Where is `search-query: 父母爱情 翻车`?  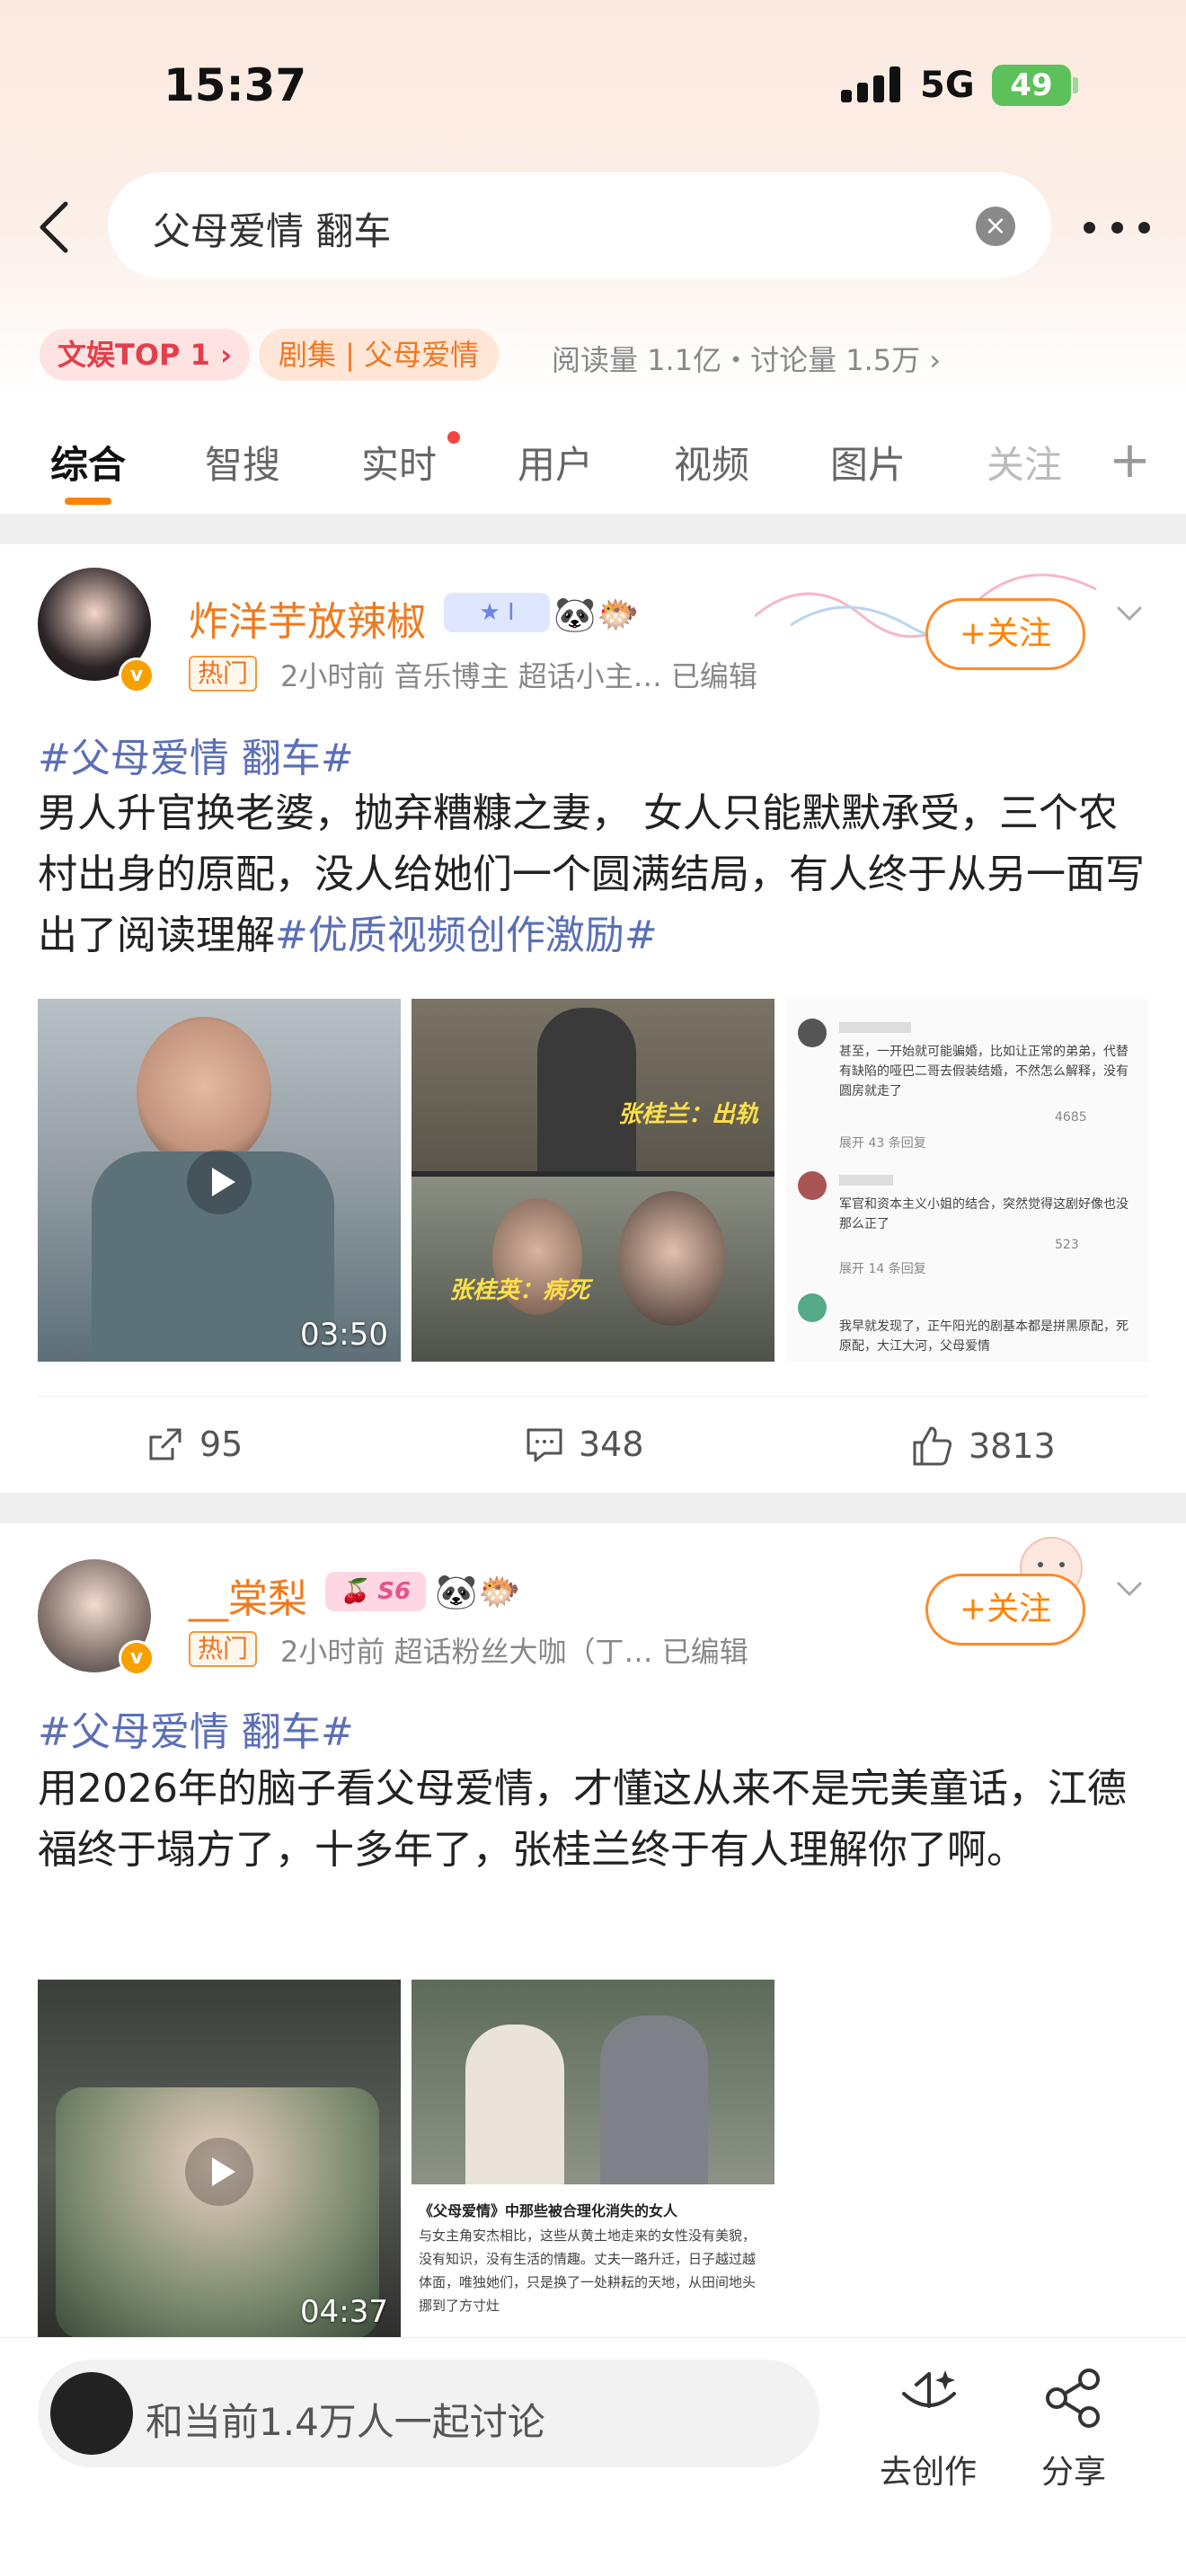
search-query: 父母爱情 翻车 is located at coordinates (272, 231).